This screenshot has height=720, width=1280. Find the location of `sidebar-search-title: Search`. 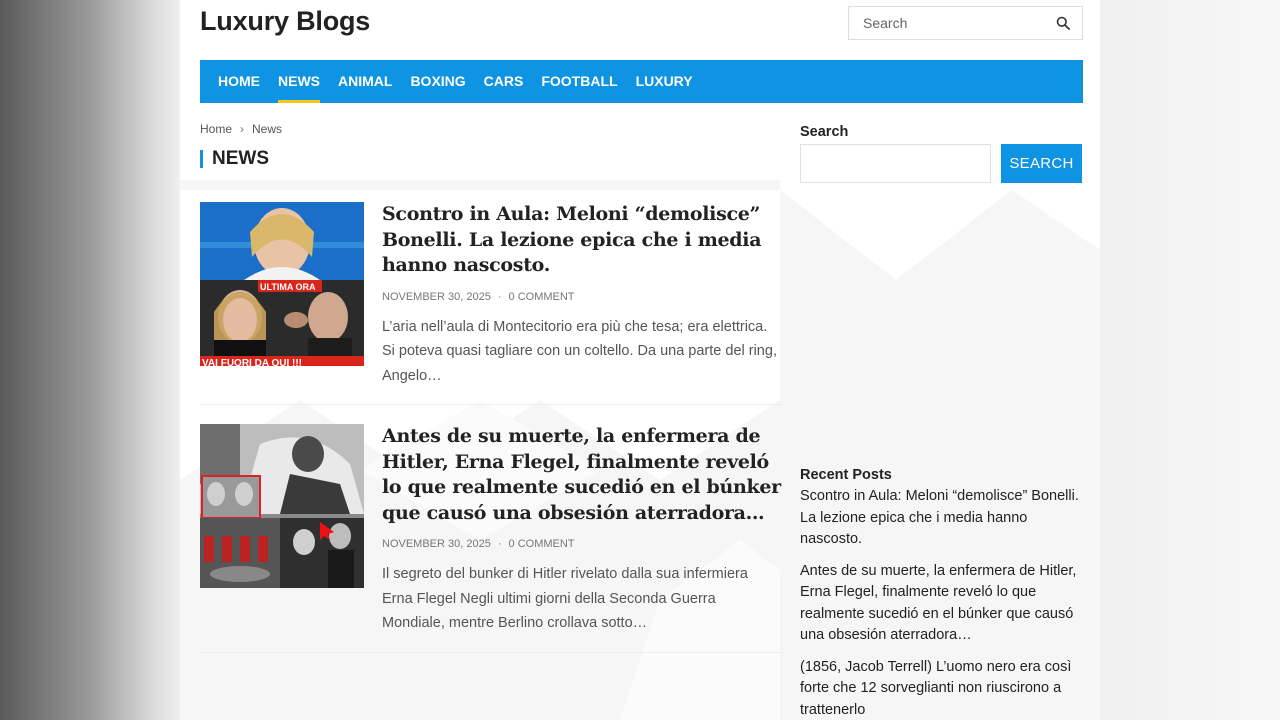

sidebar-search-title: Search is located at coordinates (824, 132).